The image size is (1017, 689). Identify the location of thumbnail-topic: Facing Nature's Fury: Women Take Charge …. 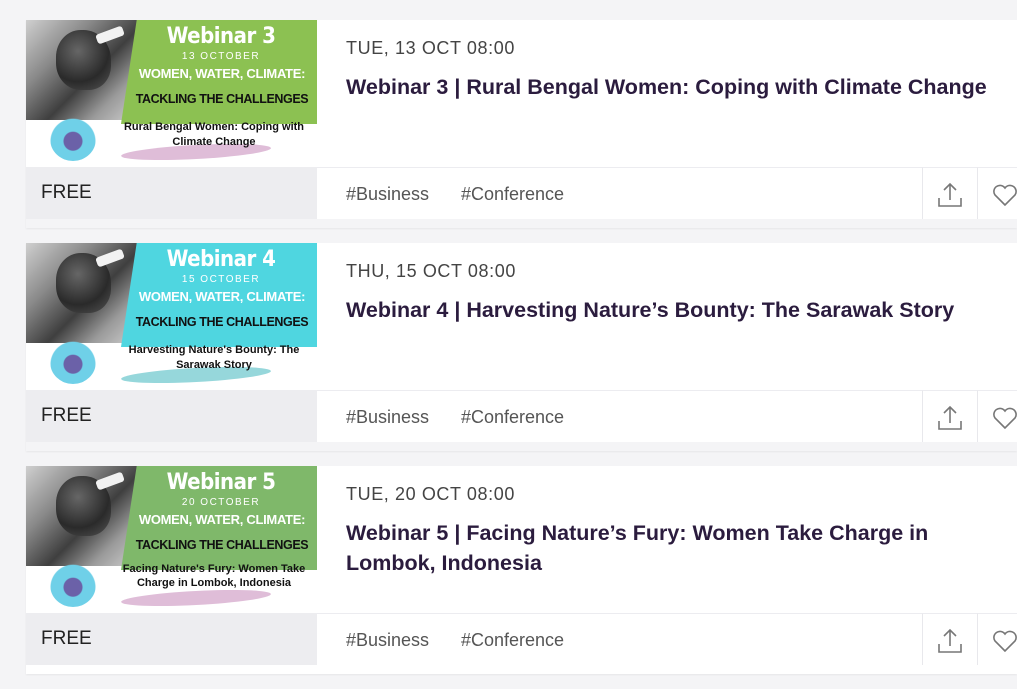
(214, 576).